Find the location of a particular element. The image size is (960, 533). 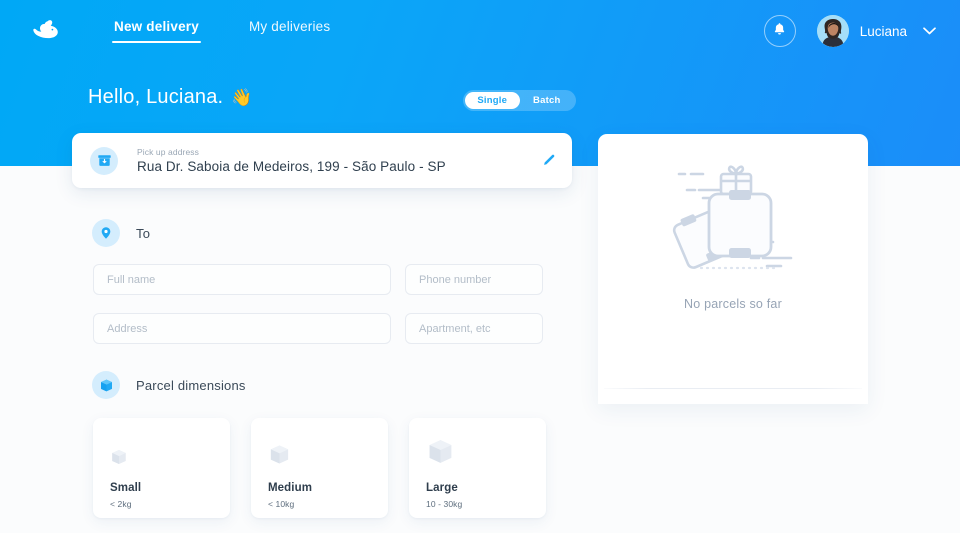

apartment-input is located at coordinates (474, 328).